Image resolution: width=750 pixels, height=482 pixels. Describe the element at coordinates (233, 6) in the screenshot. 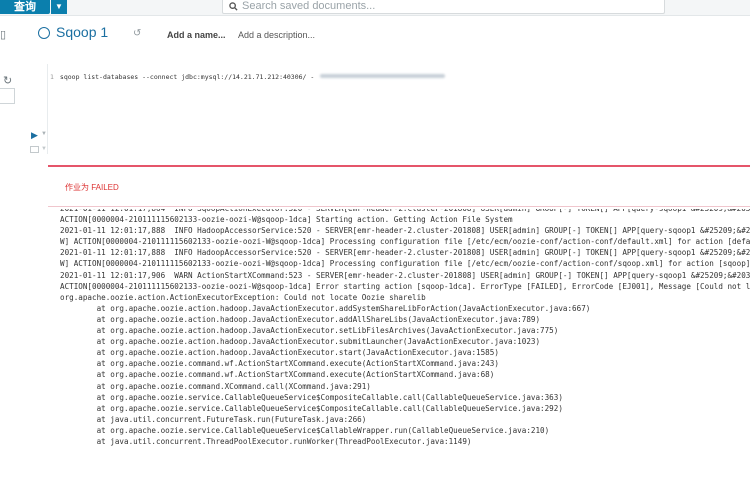

I see `search-icon` at that location.